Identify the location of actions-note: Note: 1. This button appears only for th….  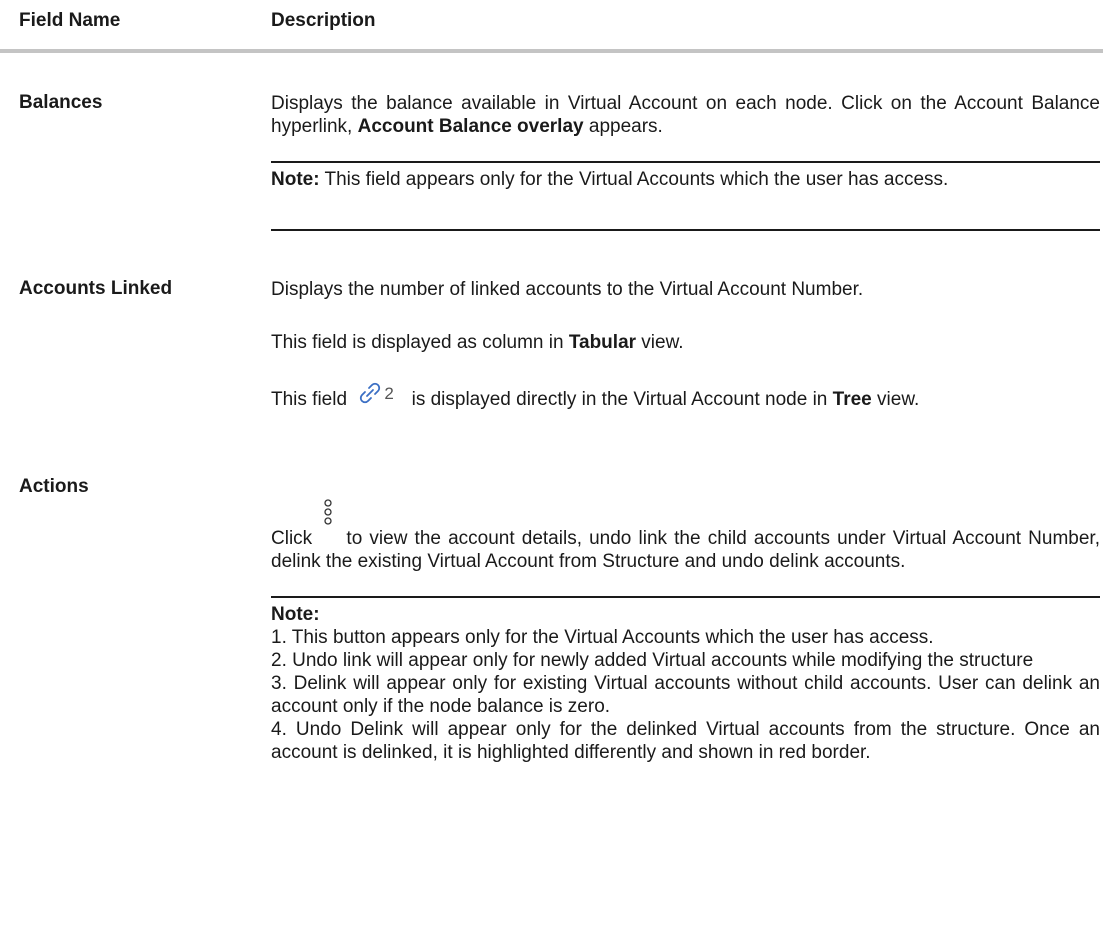
(685, 683).